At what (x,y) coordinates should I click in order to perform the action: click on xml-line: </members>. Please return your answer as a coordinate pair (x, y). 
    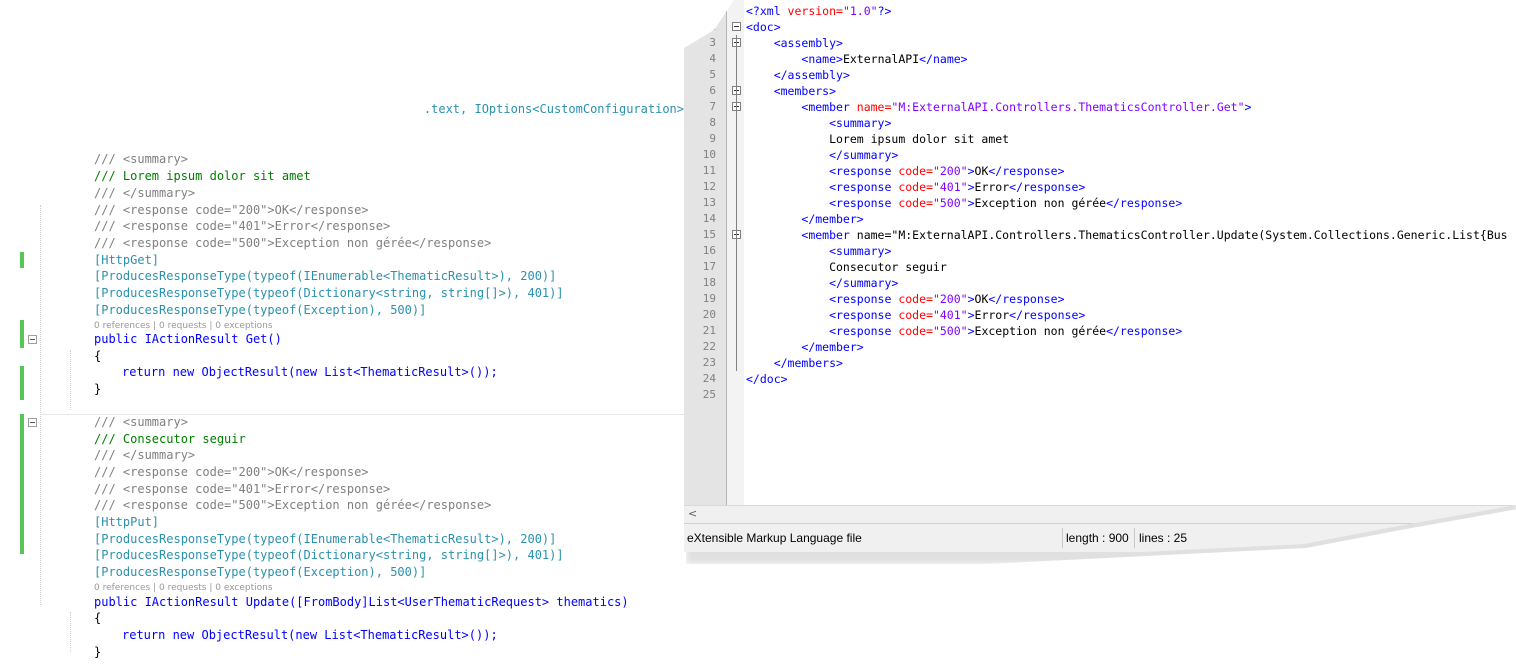
    Looking at the image, I should click on (794, 363).